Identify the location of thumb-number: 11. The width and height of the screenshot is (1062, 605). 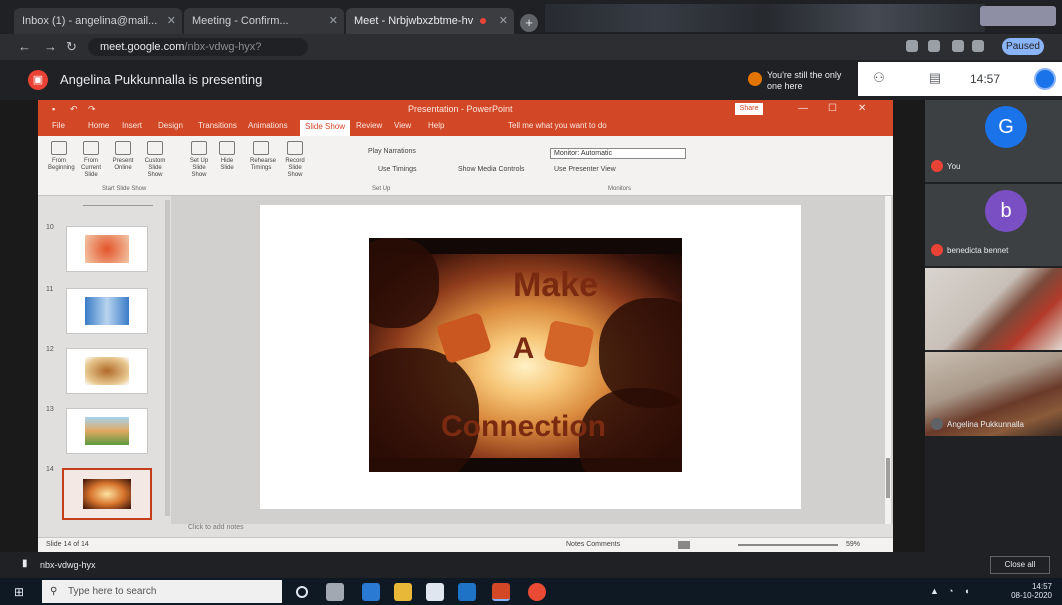
(50, 289).